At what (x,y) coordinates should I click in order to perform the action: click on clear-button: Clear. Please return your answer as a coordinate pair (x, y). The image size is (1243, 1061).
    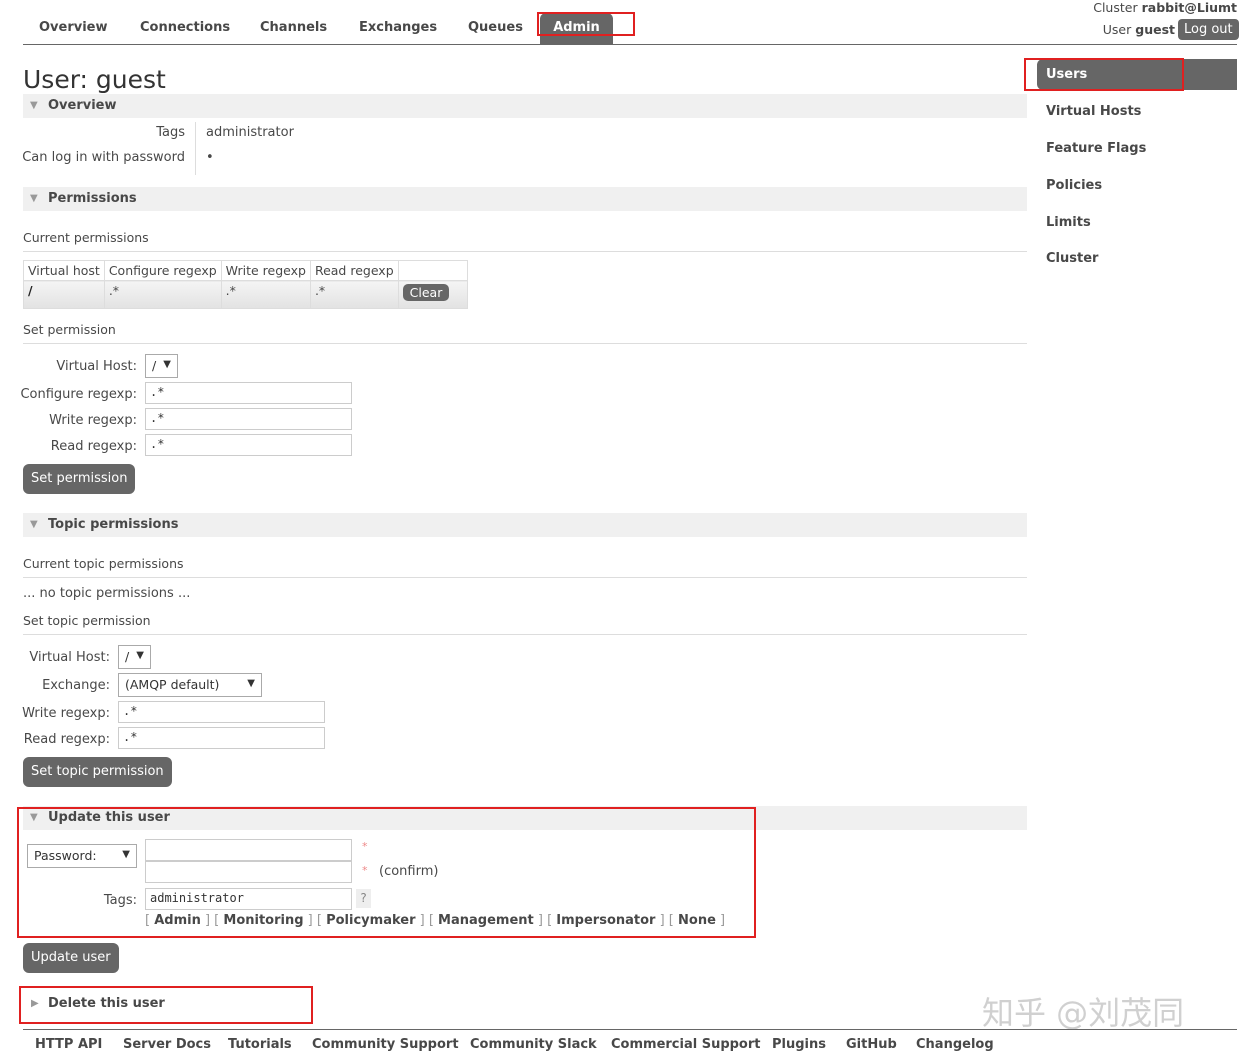
    Looking at the image, I should click on (426, 292).